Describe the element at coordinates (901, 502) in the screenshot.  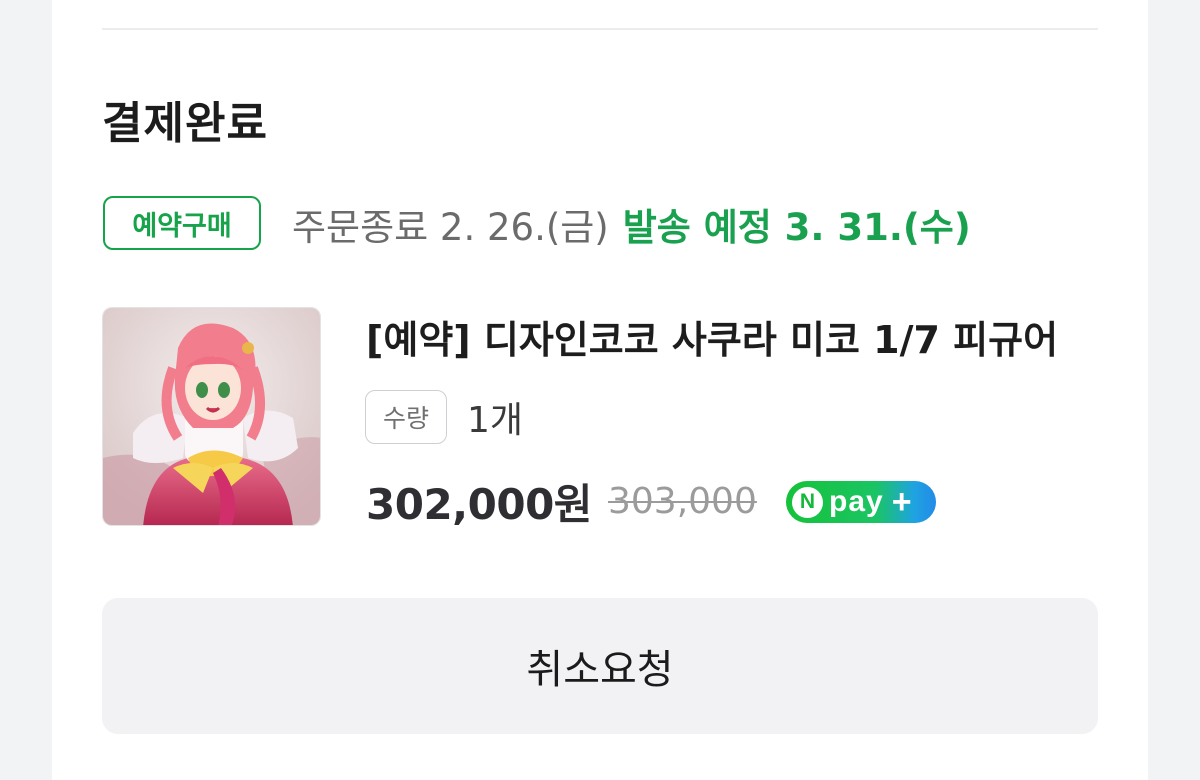
I see `npay-plus-mark: +` at that location.